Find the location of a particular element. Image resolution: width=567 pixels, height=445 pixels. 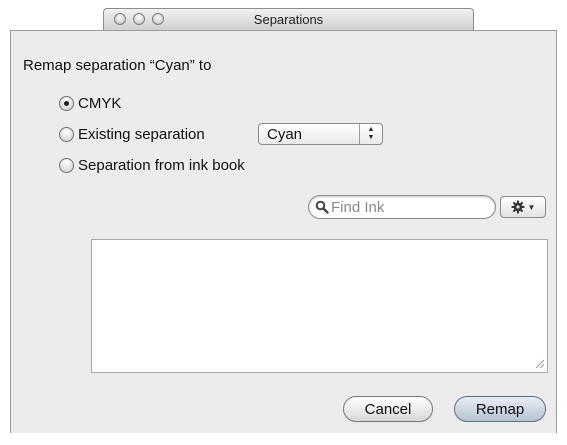

find-ink-search is located at coordinates (402, 207).